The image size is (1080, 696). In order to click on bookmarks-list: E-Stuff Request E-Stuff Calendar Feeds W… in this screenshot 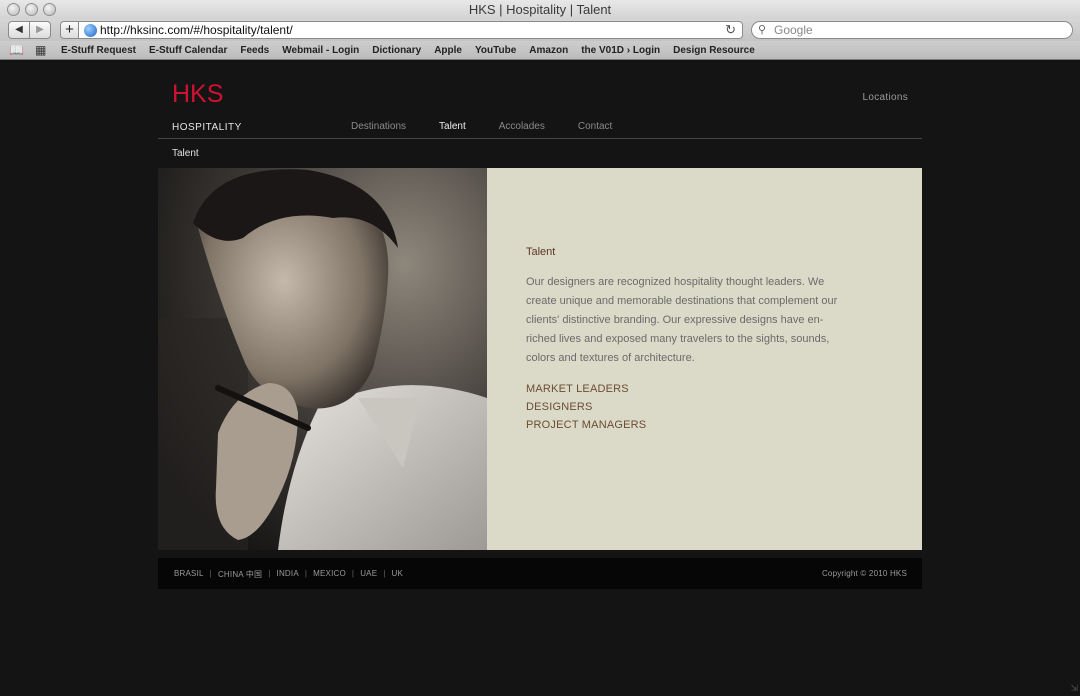, I will do `click(408, 50)`.